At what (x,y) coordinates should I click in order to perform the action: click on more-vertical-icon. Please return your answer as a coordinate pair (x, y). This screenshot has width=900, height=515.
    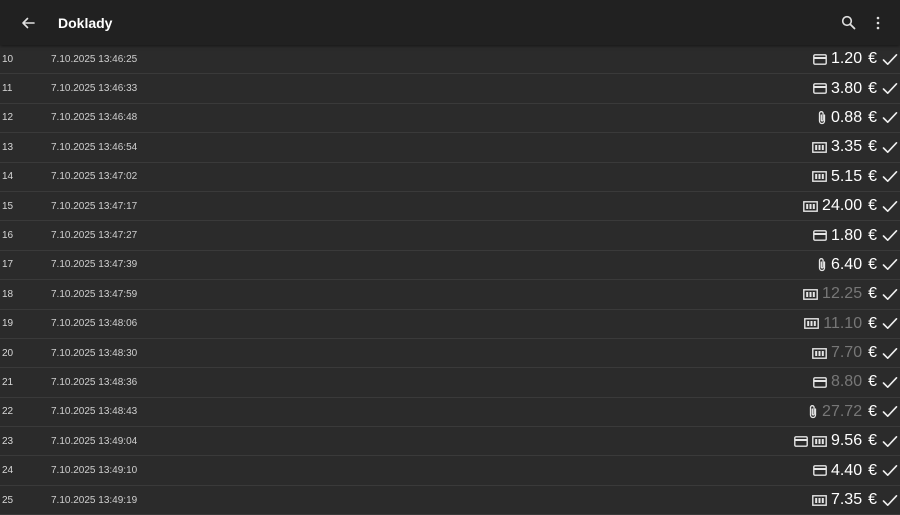
    Looking at the image, I should click on (878, 22).